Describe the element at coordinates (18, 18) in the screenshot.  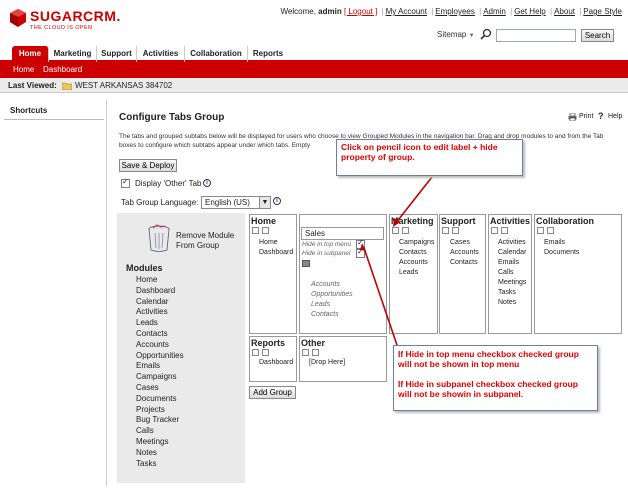
I see `sugar-cube-icon` at that location.